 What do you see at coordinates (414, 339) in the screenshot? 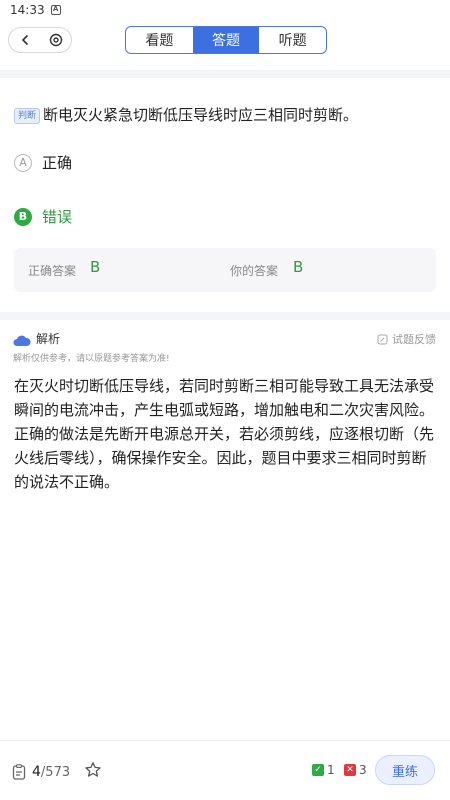
I see `feedback-label: 试题反馈` at bounding box center [414, 339].